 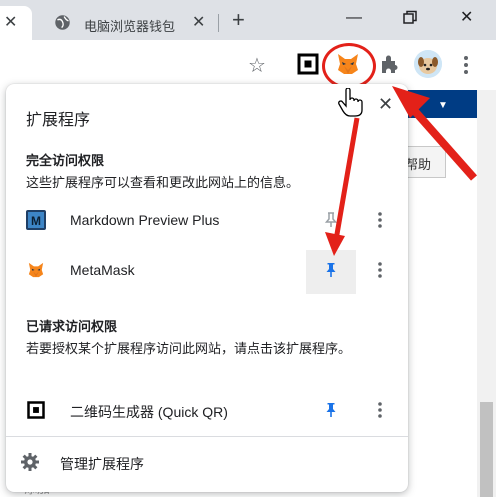 What do you see at coordinates (65, 160) in the screenshot?
I see `section-title-full-access: 完全访问权限` at bounding box center [65, 160].